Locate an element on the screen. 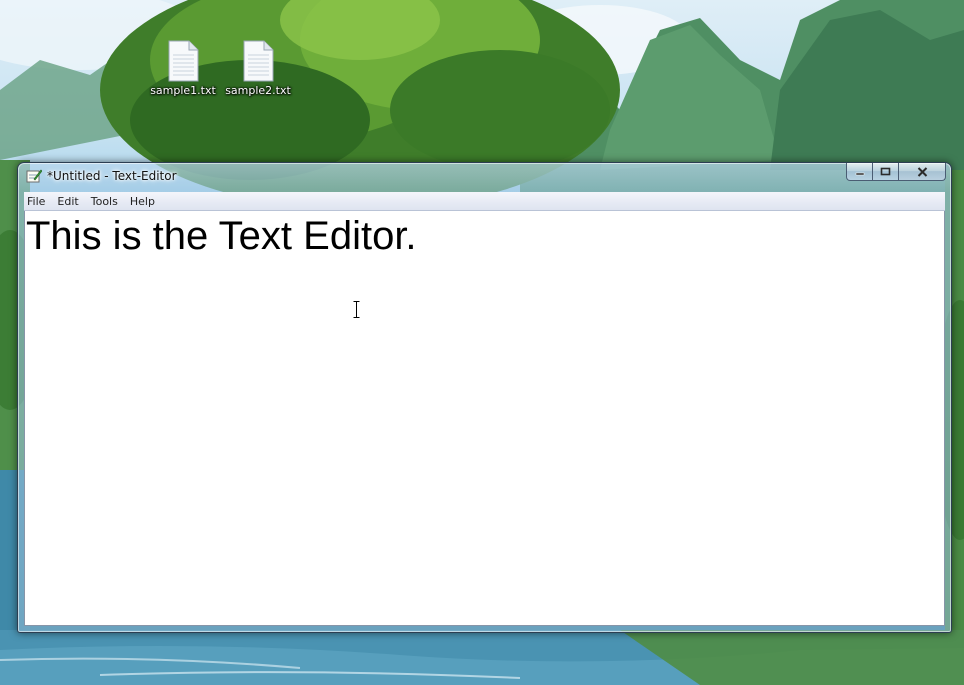 Image resolution: width=964 pixels, height=685 pixels. caption-buttons is located at coordinates (896, 172).